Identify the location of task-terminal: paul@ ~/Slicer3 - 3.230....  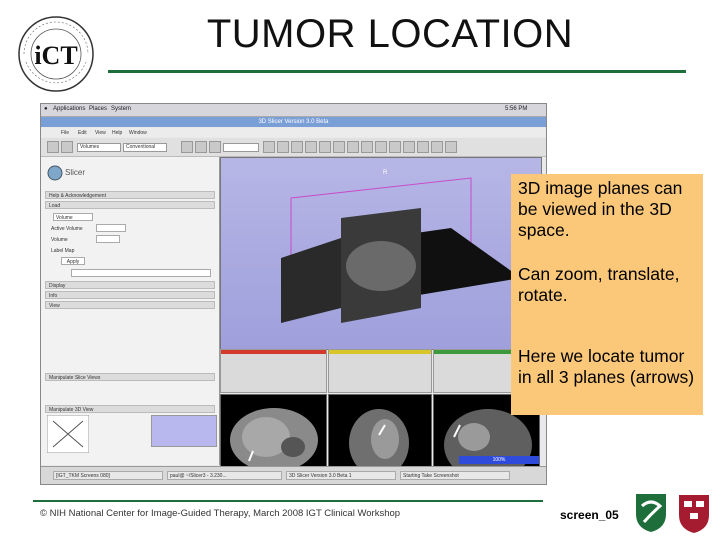
(224, 475).